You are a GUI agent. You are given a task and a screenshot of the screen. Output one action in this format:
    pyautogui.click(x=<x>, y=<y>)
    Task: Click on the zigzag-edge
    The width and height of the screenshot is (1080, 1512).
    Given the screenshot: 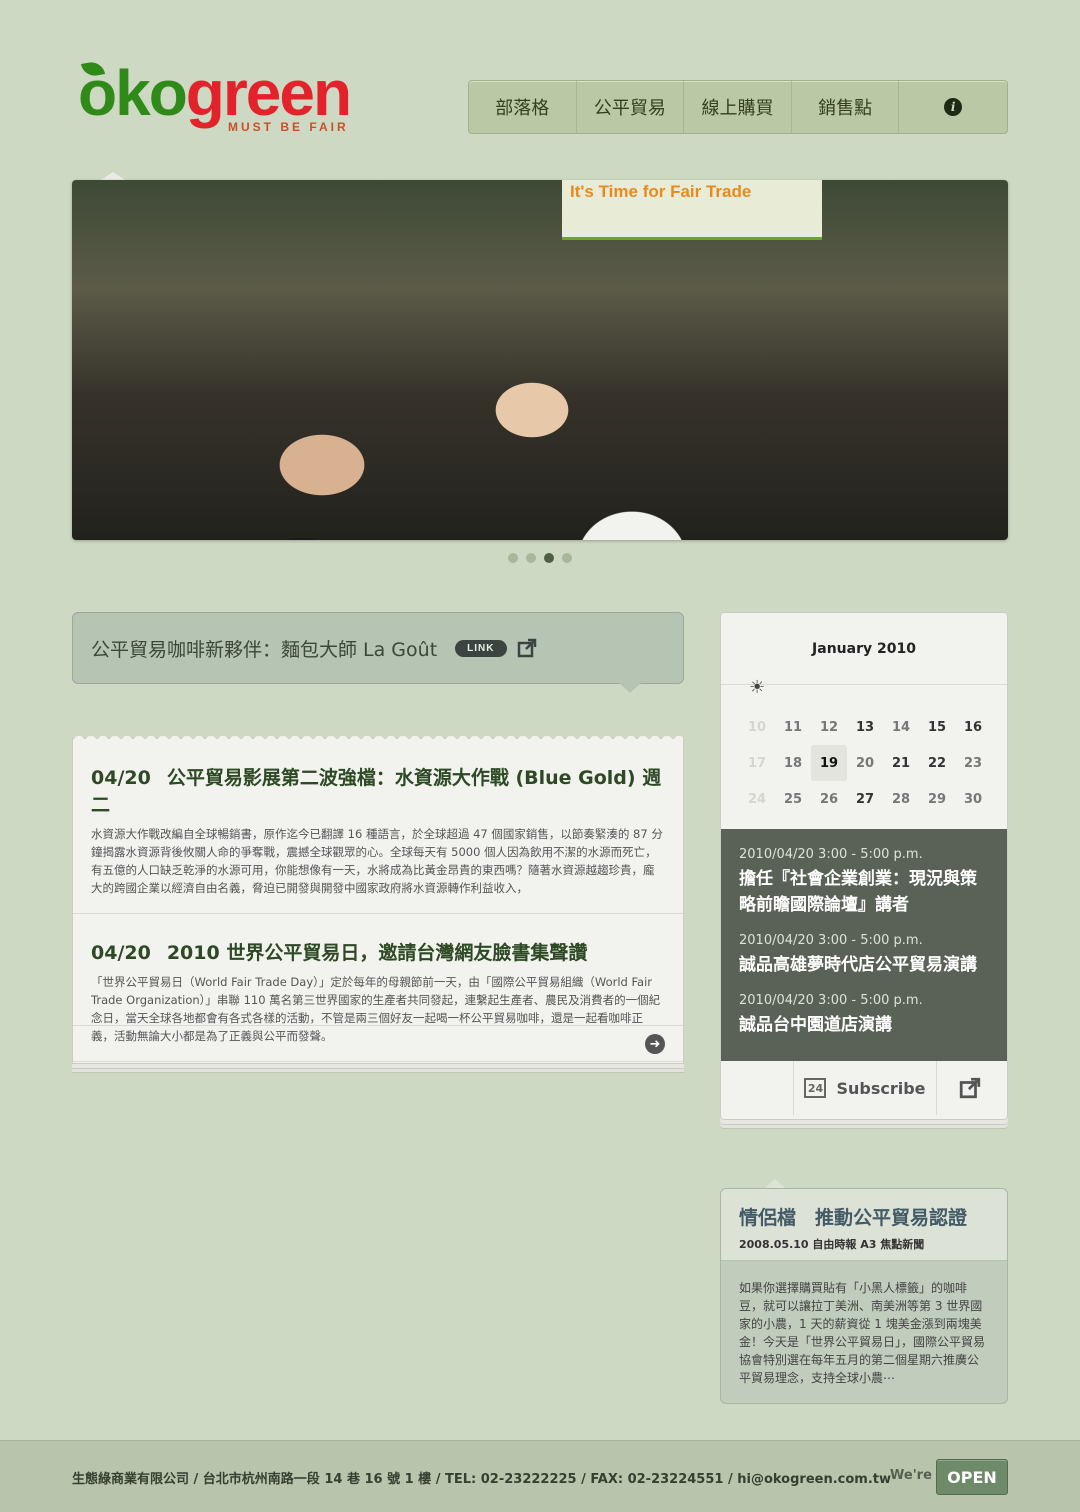 What is the action you would take?
    pyautogui.click(x=378, y=737)
    